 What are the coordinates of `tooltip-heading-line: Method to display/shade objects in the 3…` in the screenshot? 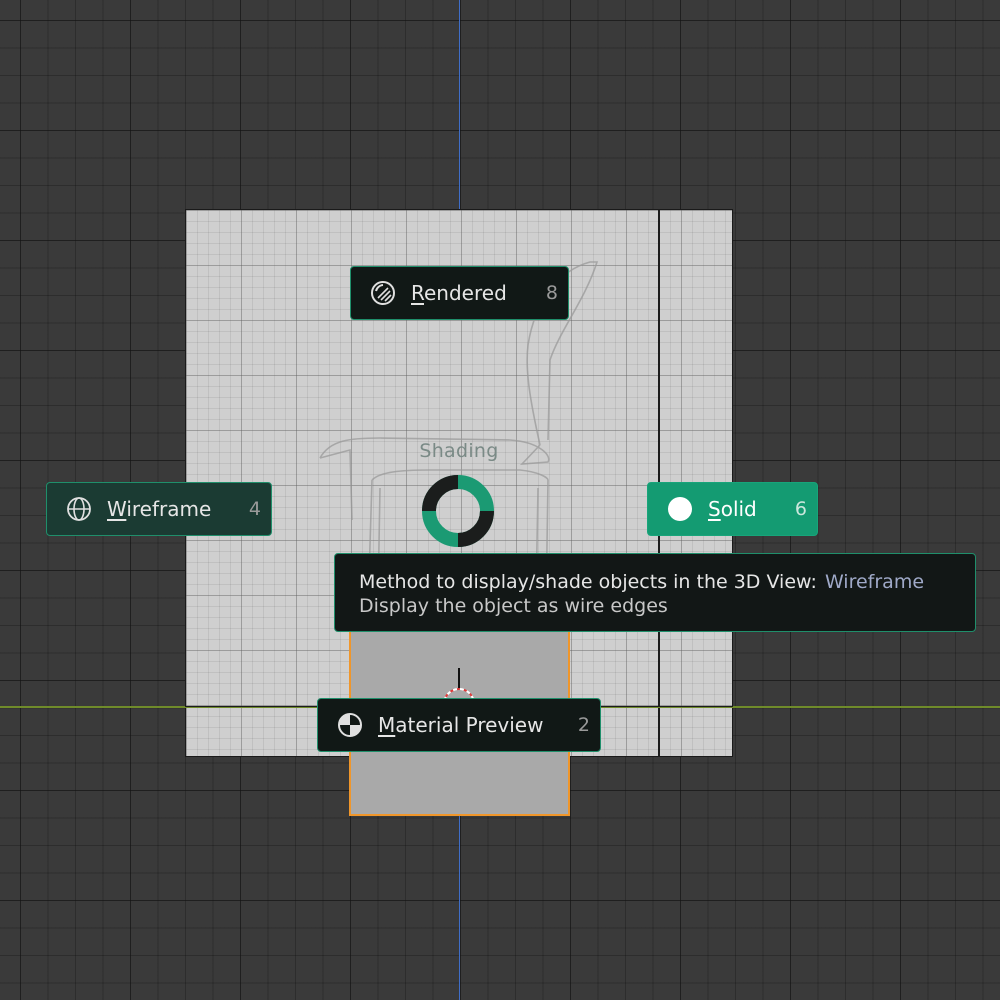 It's located at (667, 582).